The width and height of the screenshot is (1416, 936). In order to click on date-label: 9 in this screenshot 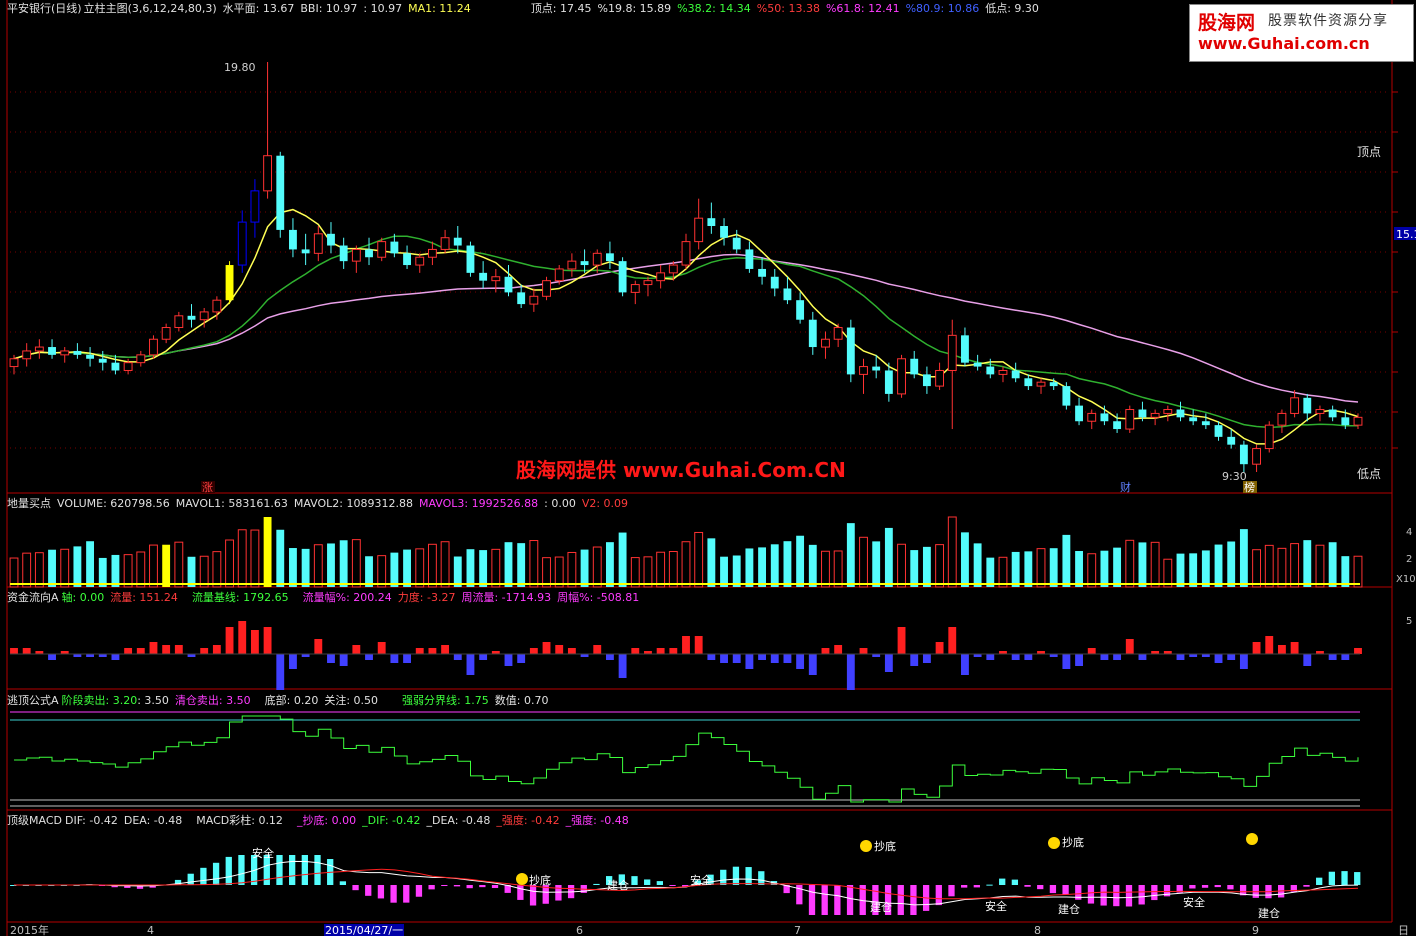, I will do `click(1255, 930)`.